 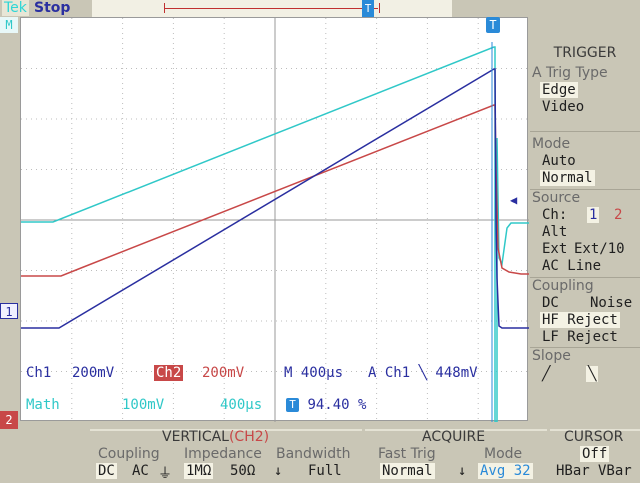 I want to click on mode-normal: Normal, so click(x=567, y=178).